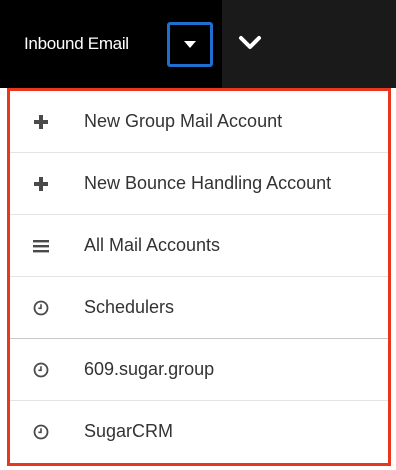  What do you see at coordinates (190, 44) in the screenshot?
I see `tab-dropdown-toggle-button` at bounding box center [190, 44].